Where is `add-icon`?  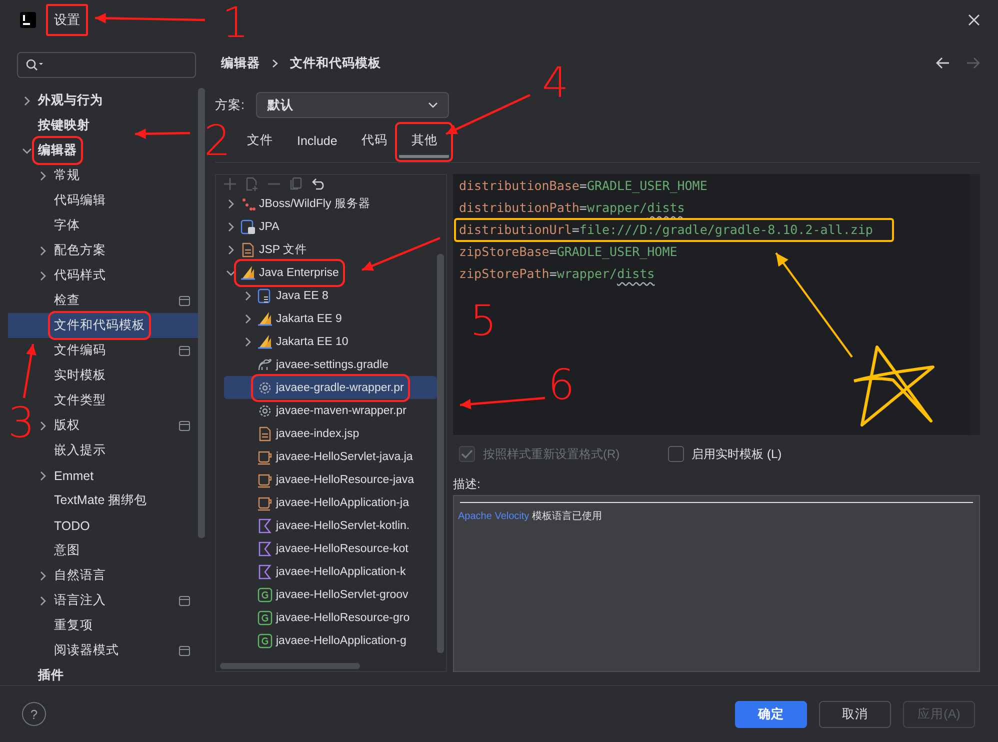 add-icon is located at coordinates (230, 184).